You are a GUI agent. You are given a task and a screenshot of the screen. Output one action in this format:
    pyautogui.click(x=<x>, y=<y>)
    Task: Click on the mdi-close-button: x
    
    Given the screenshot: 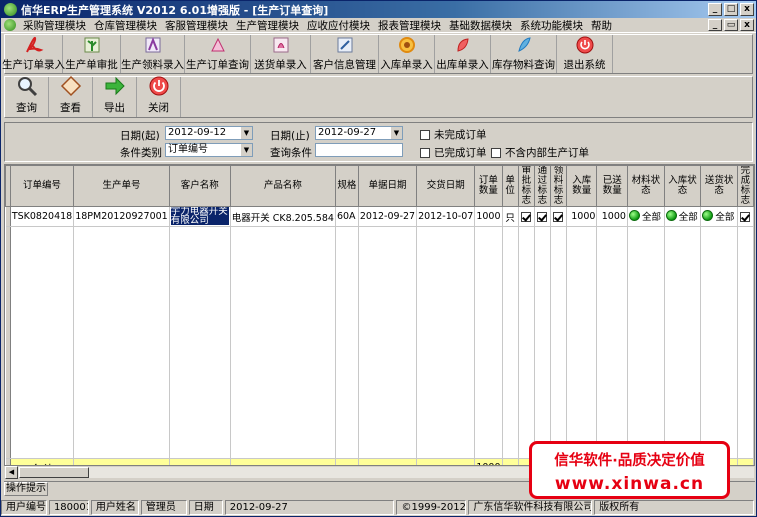 What is the action you would take?
    pyautogui.click(x=747, y=25)
    